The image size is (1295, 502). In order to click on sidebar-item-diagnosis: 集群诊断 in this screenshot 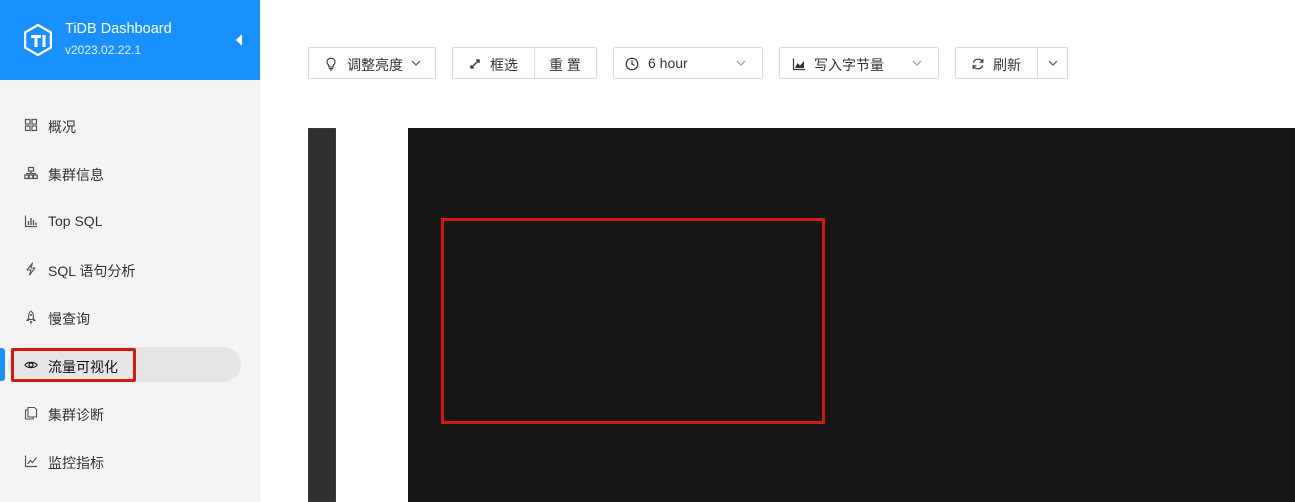, I will do `click(130, 413)`.